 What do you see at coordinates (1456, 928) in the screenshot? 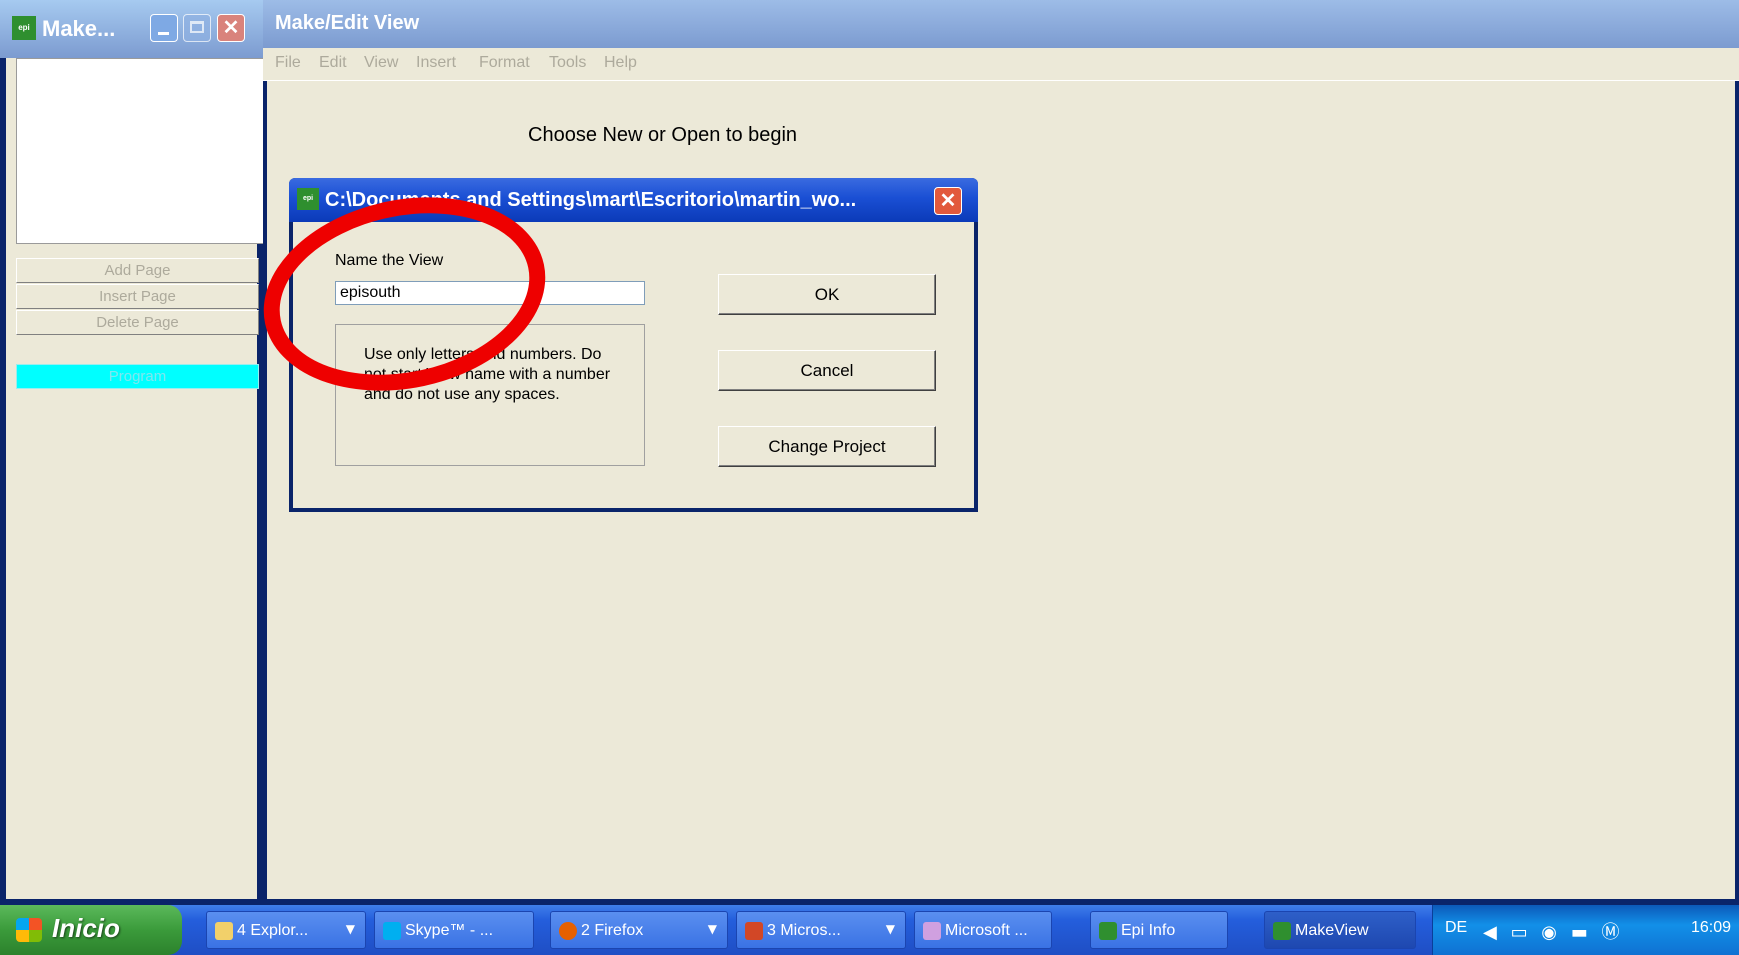
I see `language-indicator: DE` at bounding box center [1456, 928].